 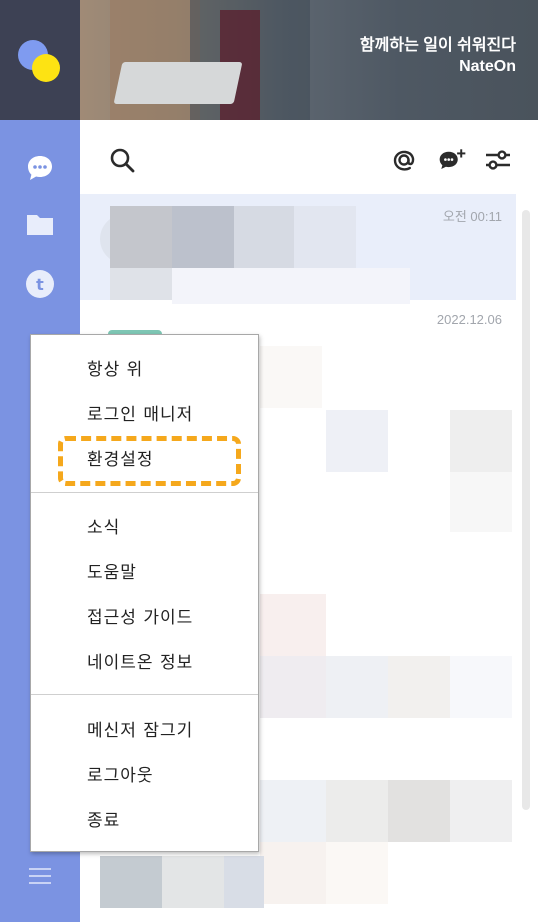 What do you see at coordinates (309, 157) in the screenshot?
I see `list-toolbar` at bounding box center [309, 157].